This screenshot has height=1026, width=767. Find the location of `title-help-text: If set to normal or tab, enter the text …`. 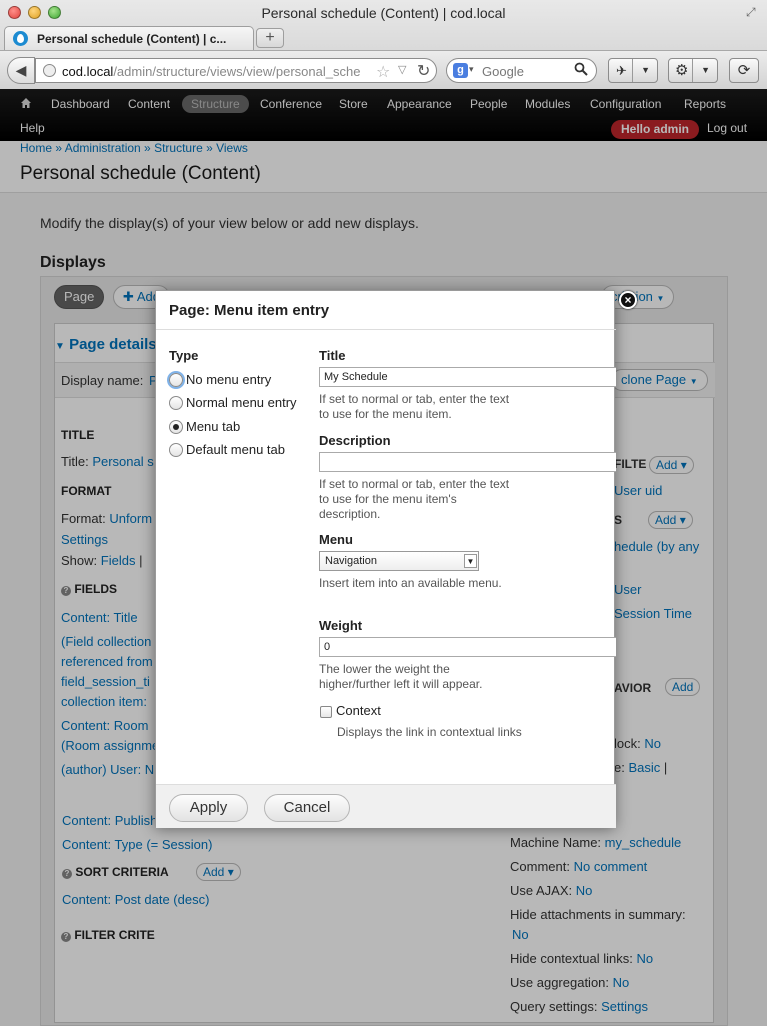

title-help-text: If set to normal or tab, enter the text … is located at coordinates (414, 406).